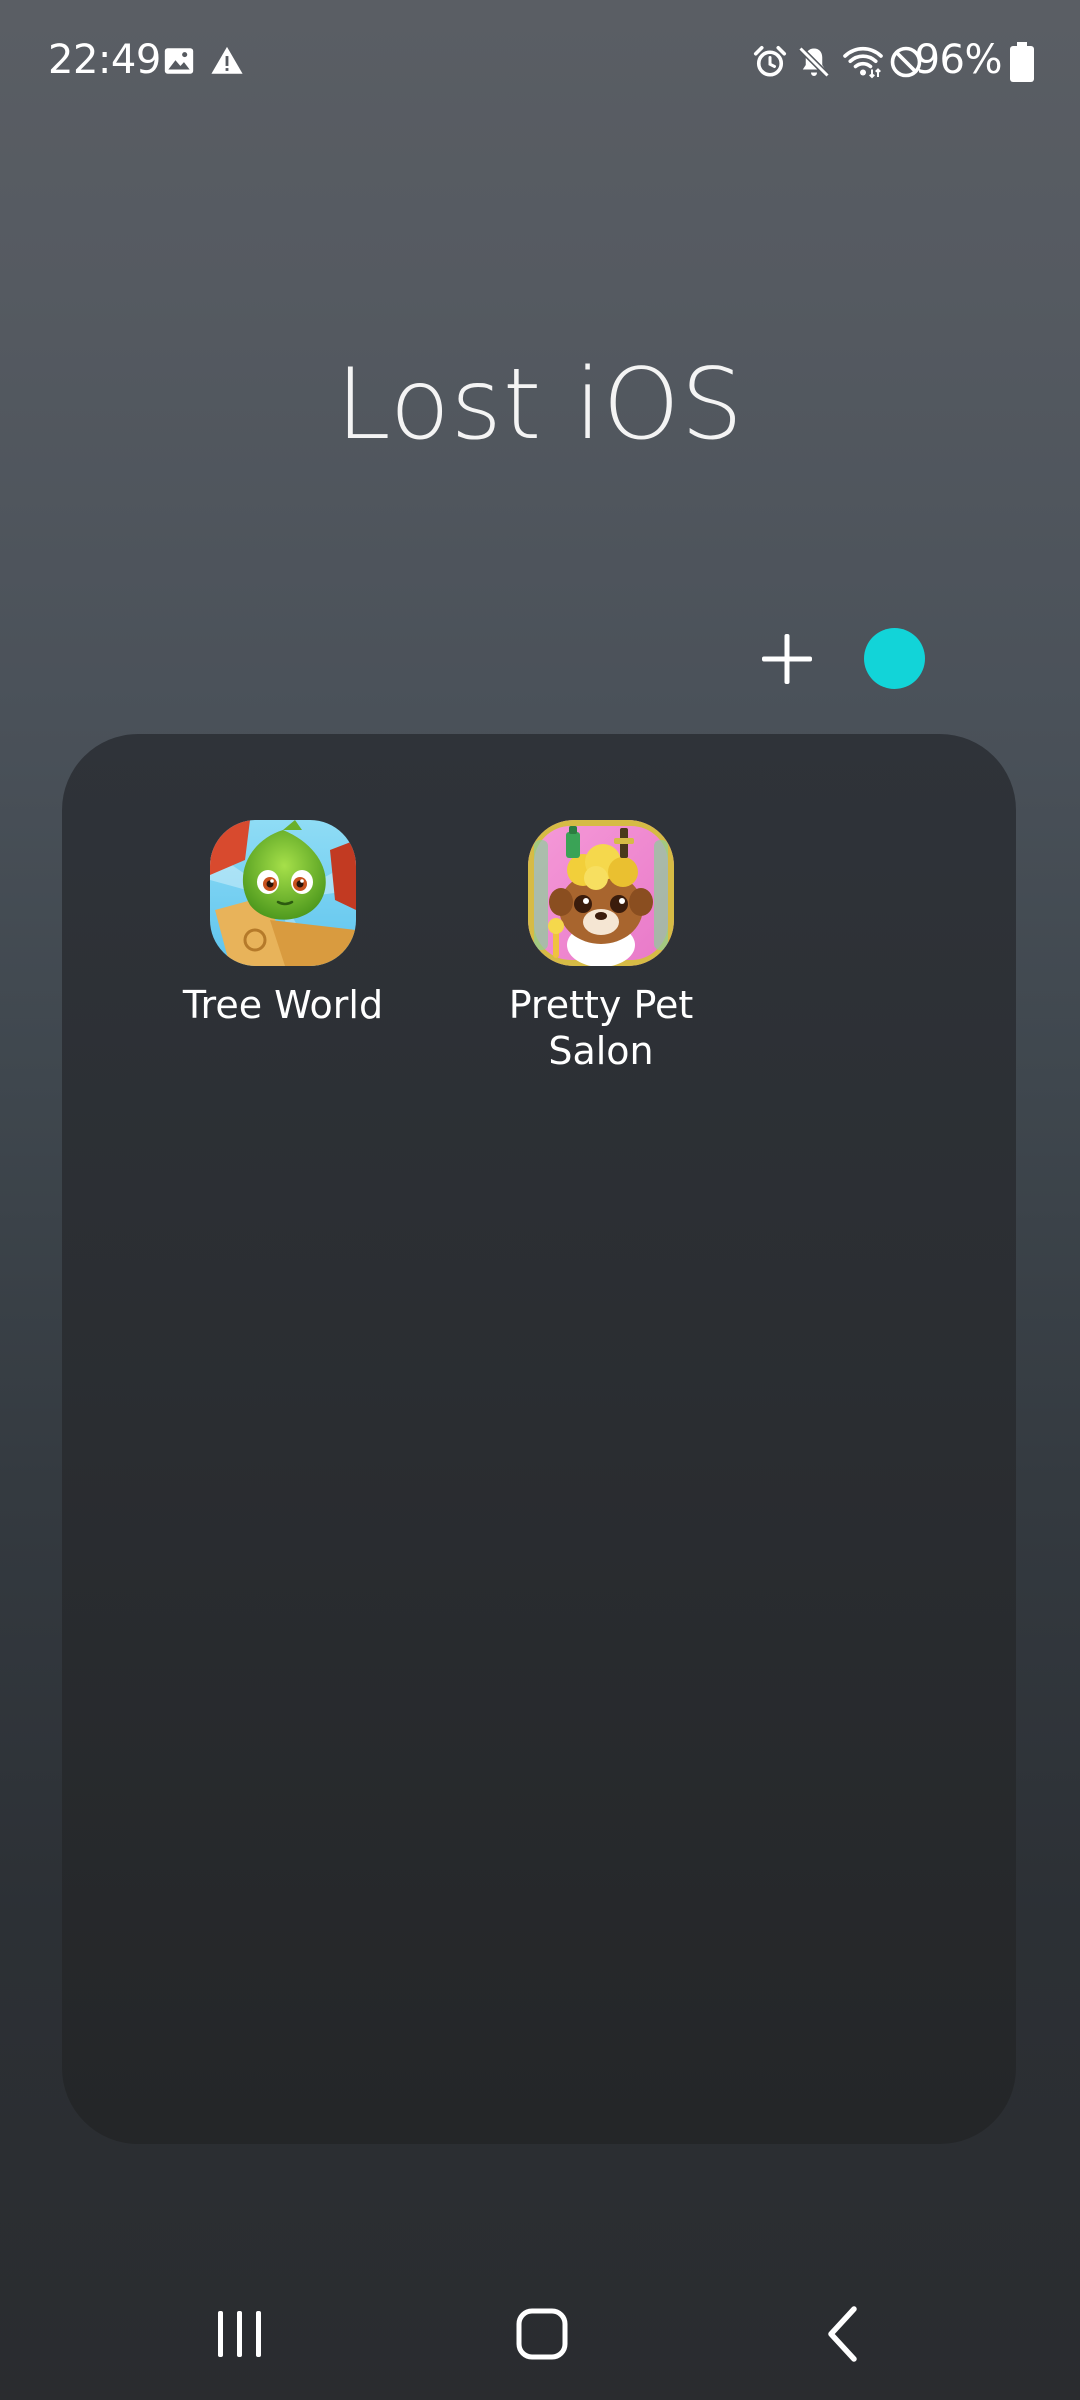  Describe the element at coordinates (1022, 62) in the screenshot. I see `battery-icon` at that location.